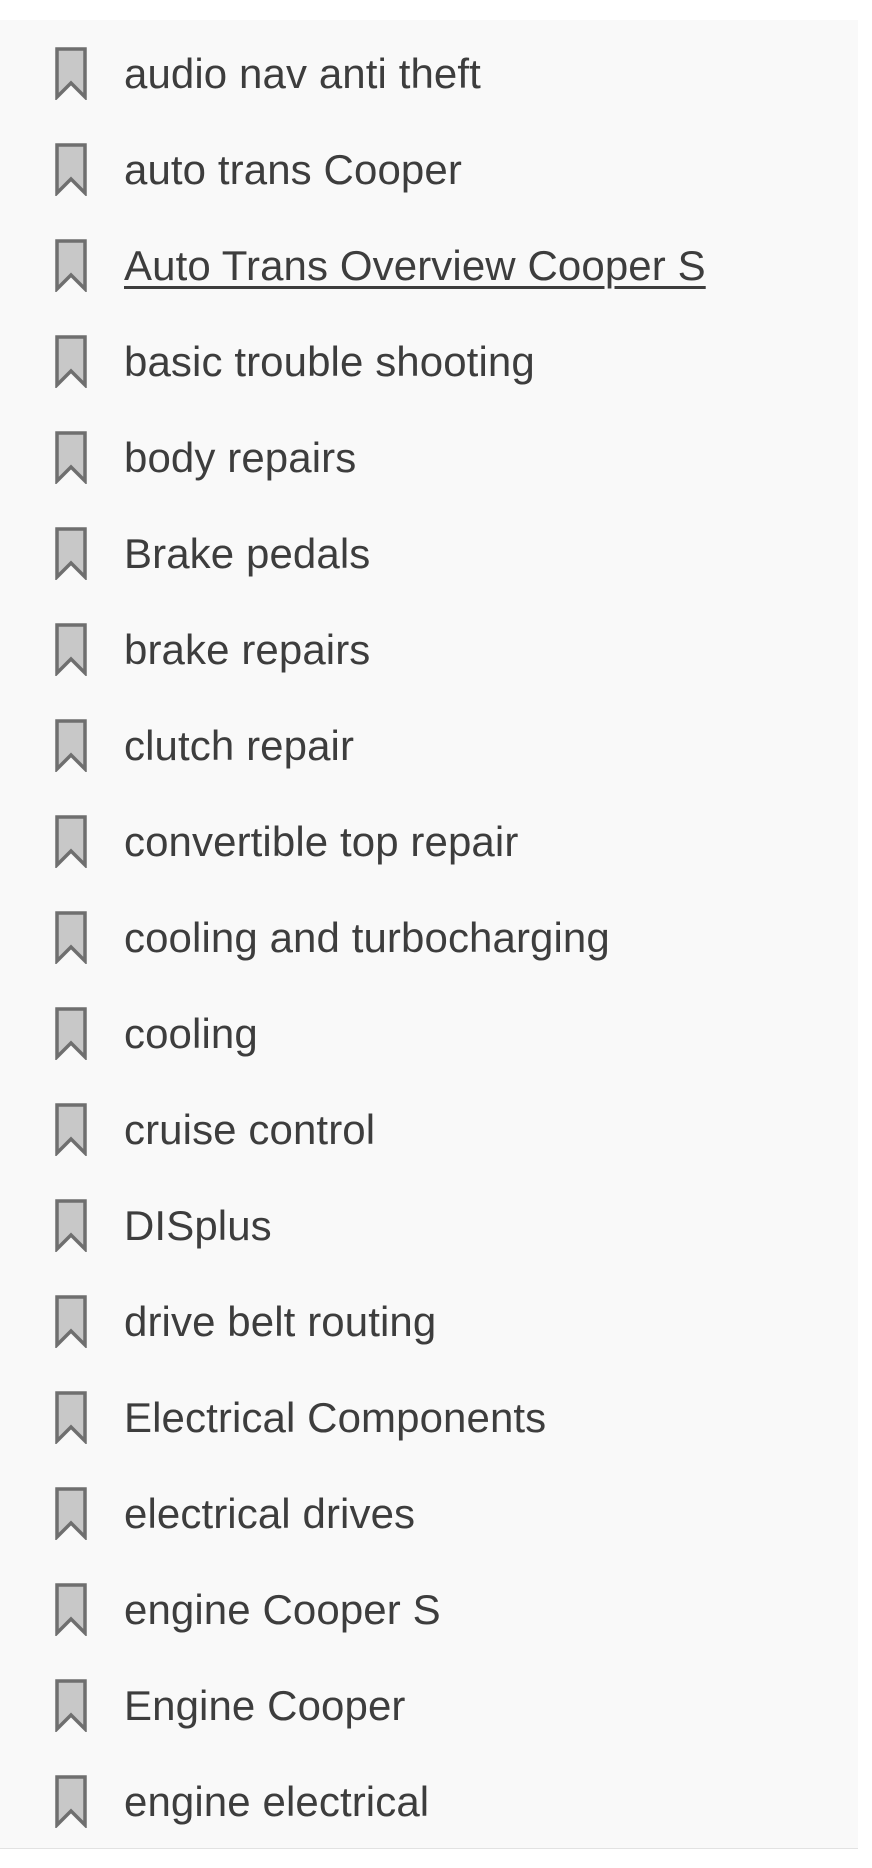 This screenshot has height=1868, width=872. I want to click on bookmark-item: clutch repair, so click(429, 746).